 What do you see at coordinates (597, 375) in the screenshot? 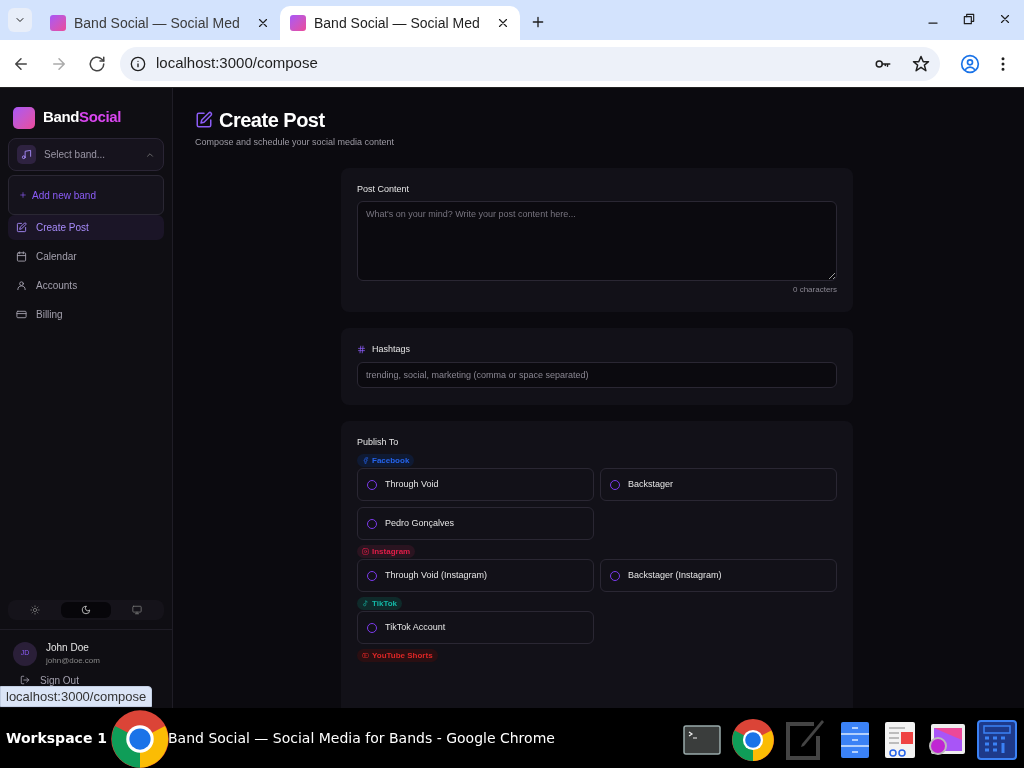
I see `hashtags-field: trending, social, marketing (comma or space separated)` at bounding box center [597, 375].